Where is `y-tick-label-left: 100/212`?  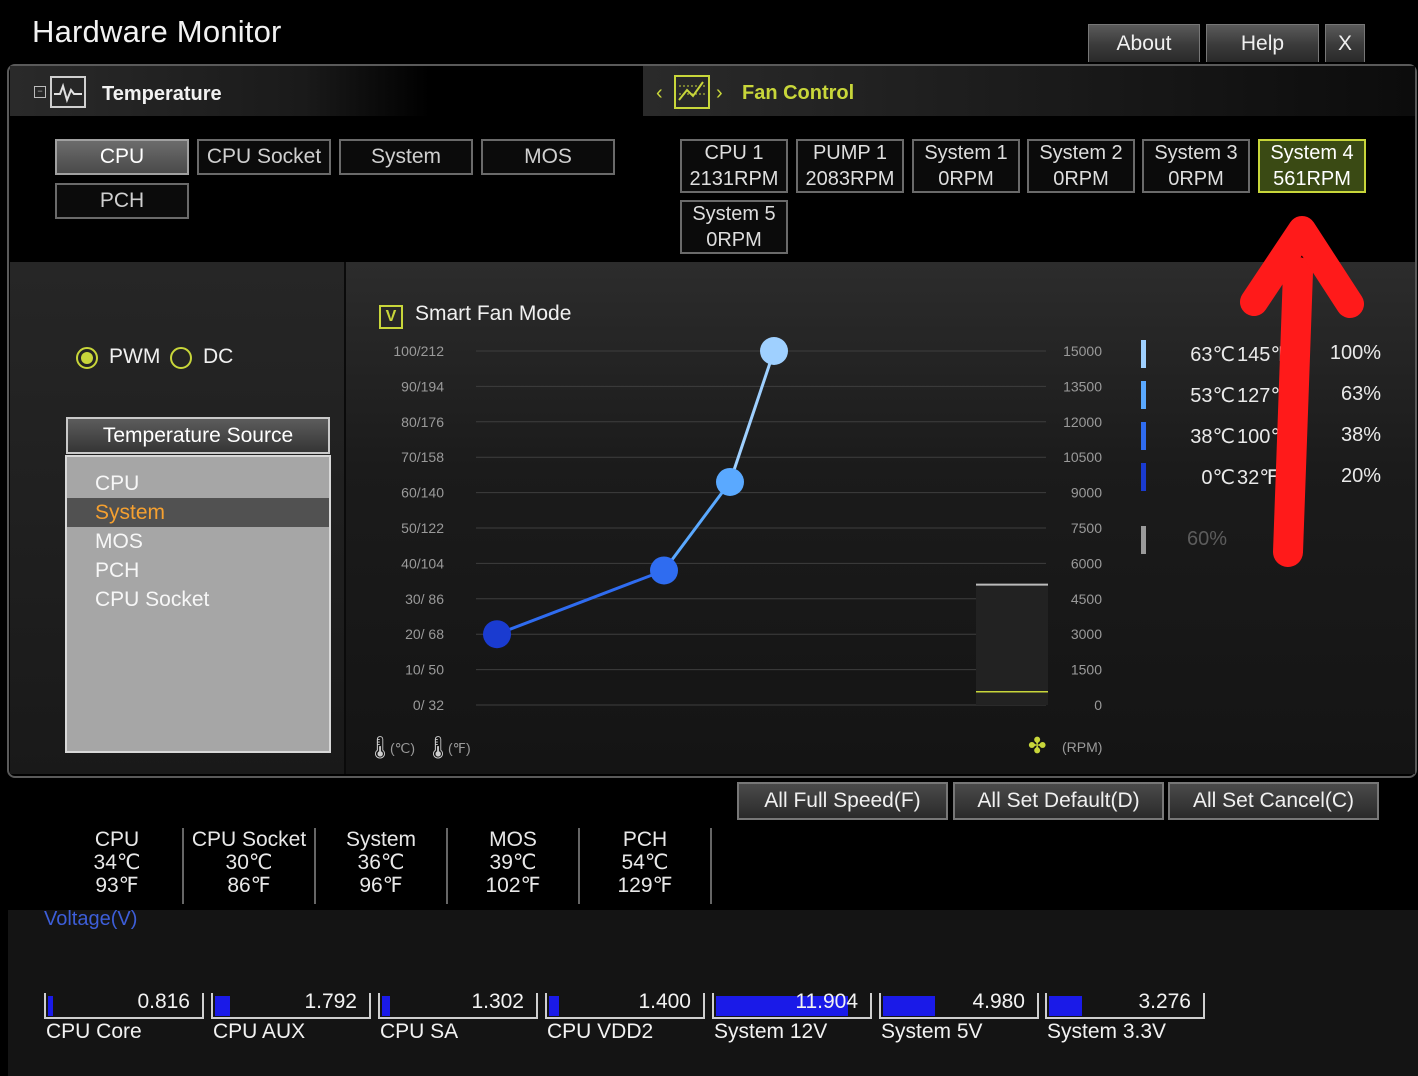
y-tick-label-left: 100/212 is located at coordinates (418, 351).